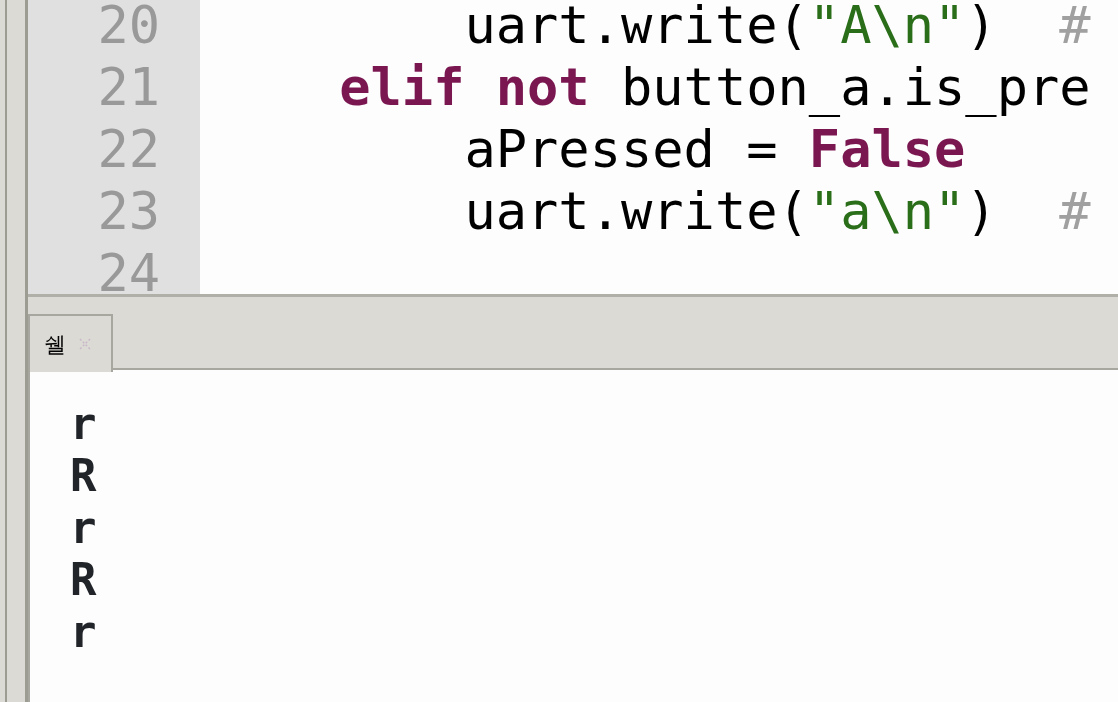 The width and height of the screenshot is (1118, 702). I want to click on shell-tab: 쉘, so click(55, 344).